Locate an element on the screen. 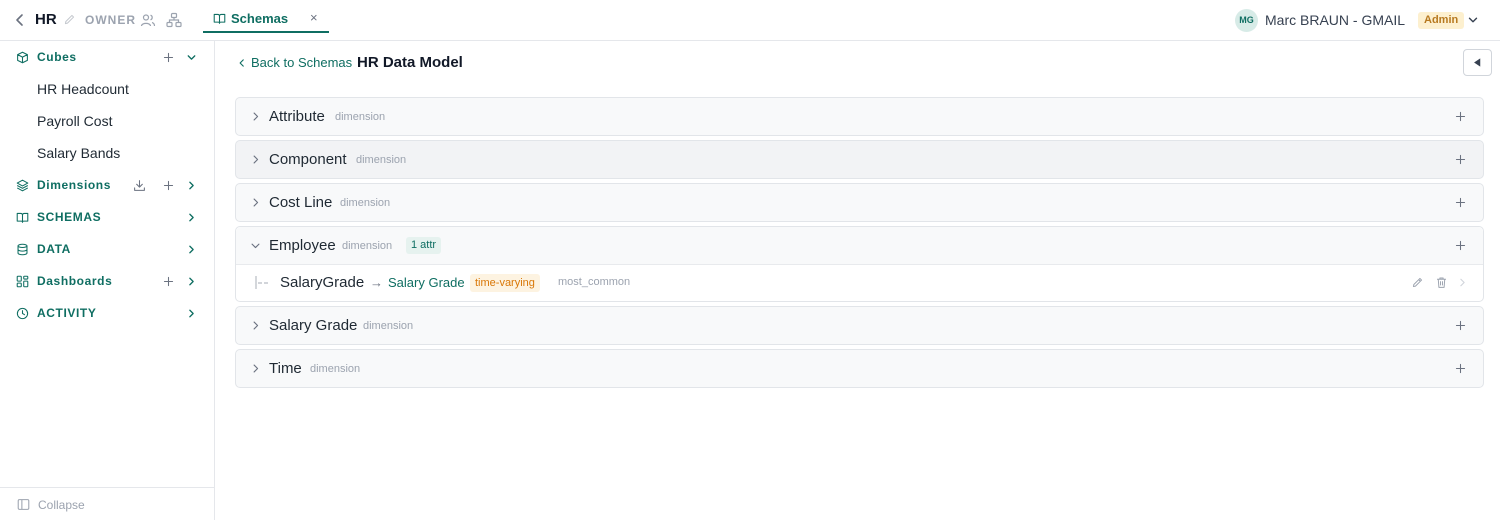  sidebar-section-cubes: Cubes is located at coordinates (107, 57).